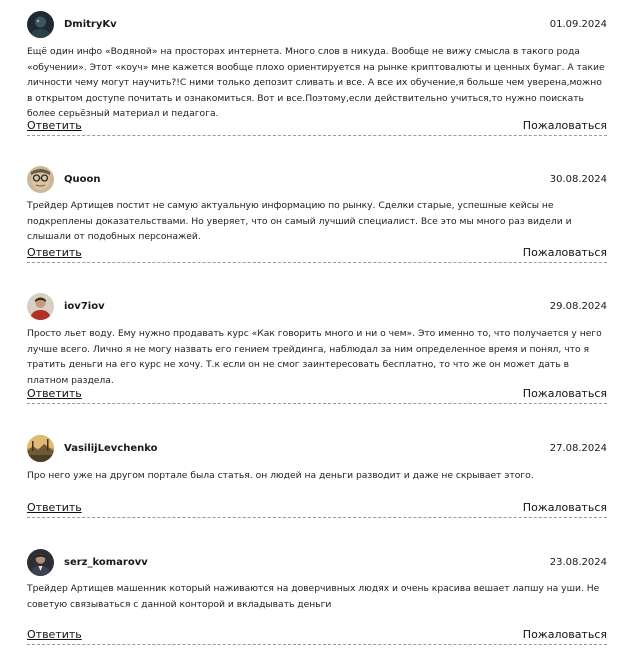 This screenshot has height=655, width=620. What do you see at coordinates (317, 25) in the screenshot?
I see `comment-header: DmitryKv 01.09.2024` at bounding box center [317, 25].